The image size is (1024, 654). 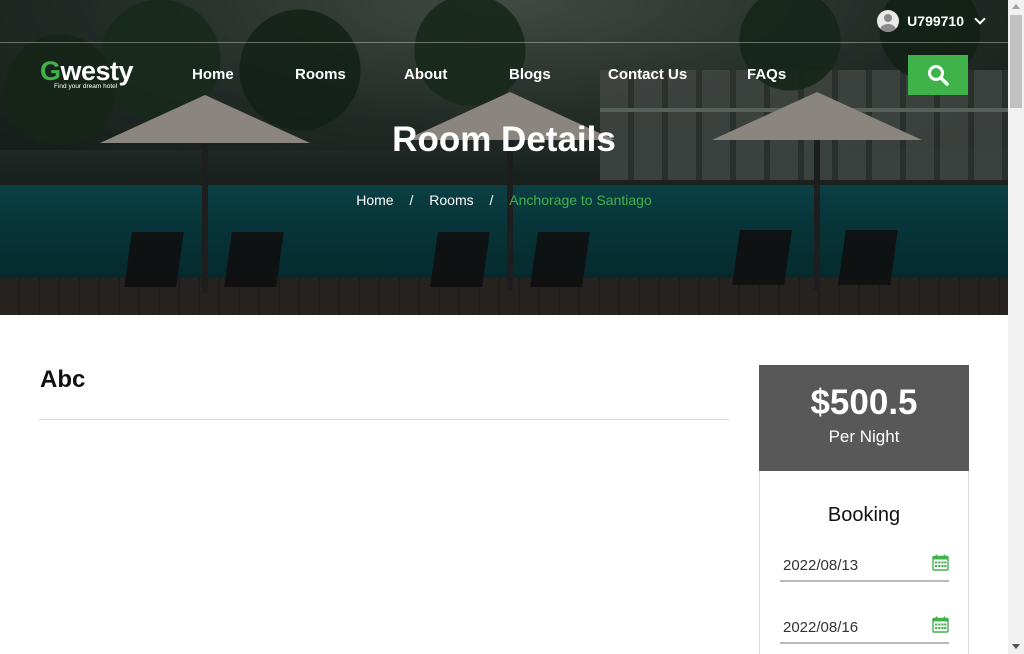 What do you see at coordinates (374, 200) in the screenshot?
I see `breadcrumb-home: Home` at bounding box center [374, 200].